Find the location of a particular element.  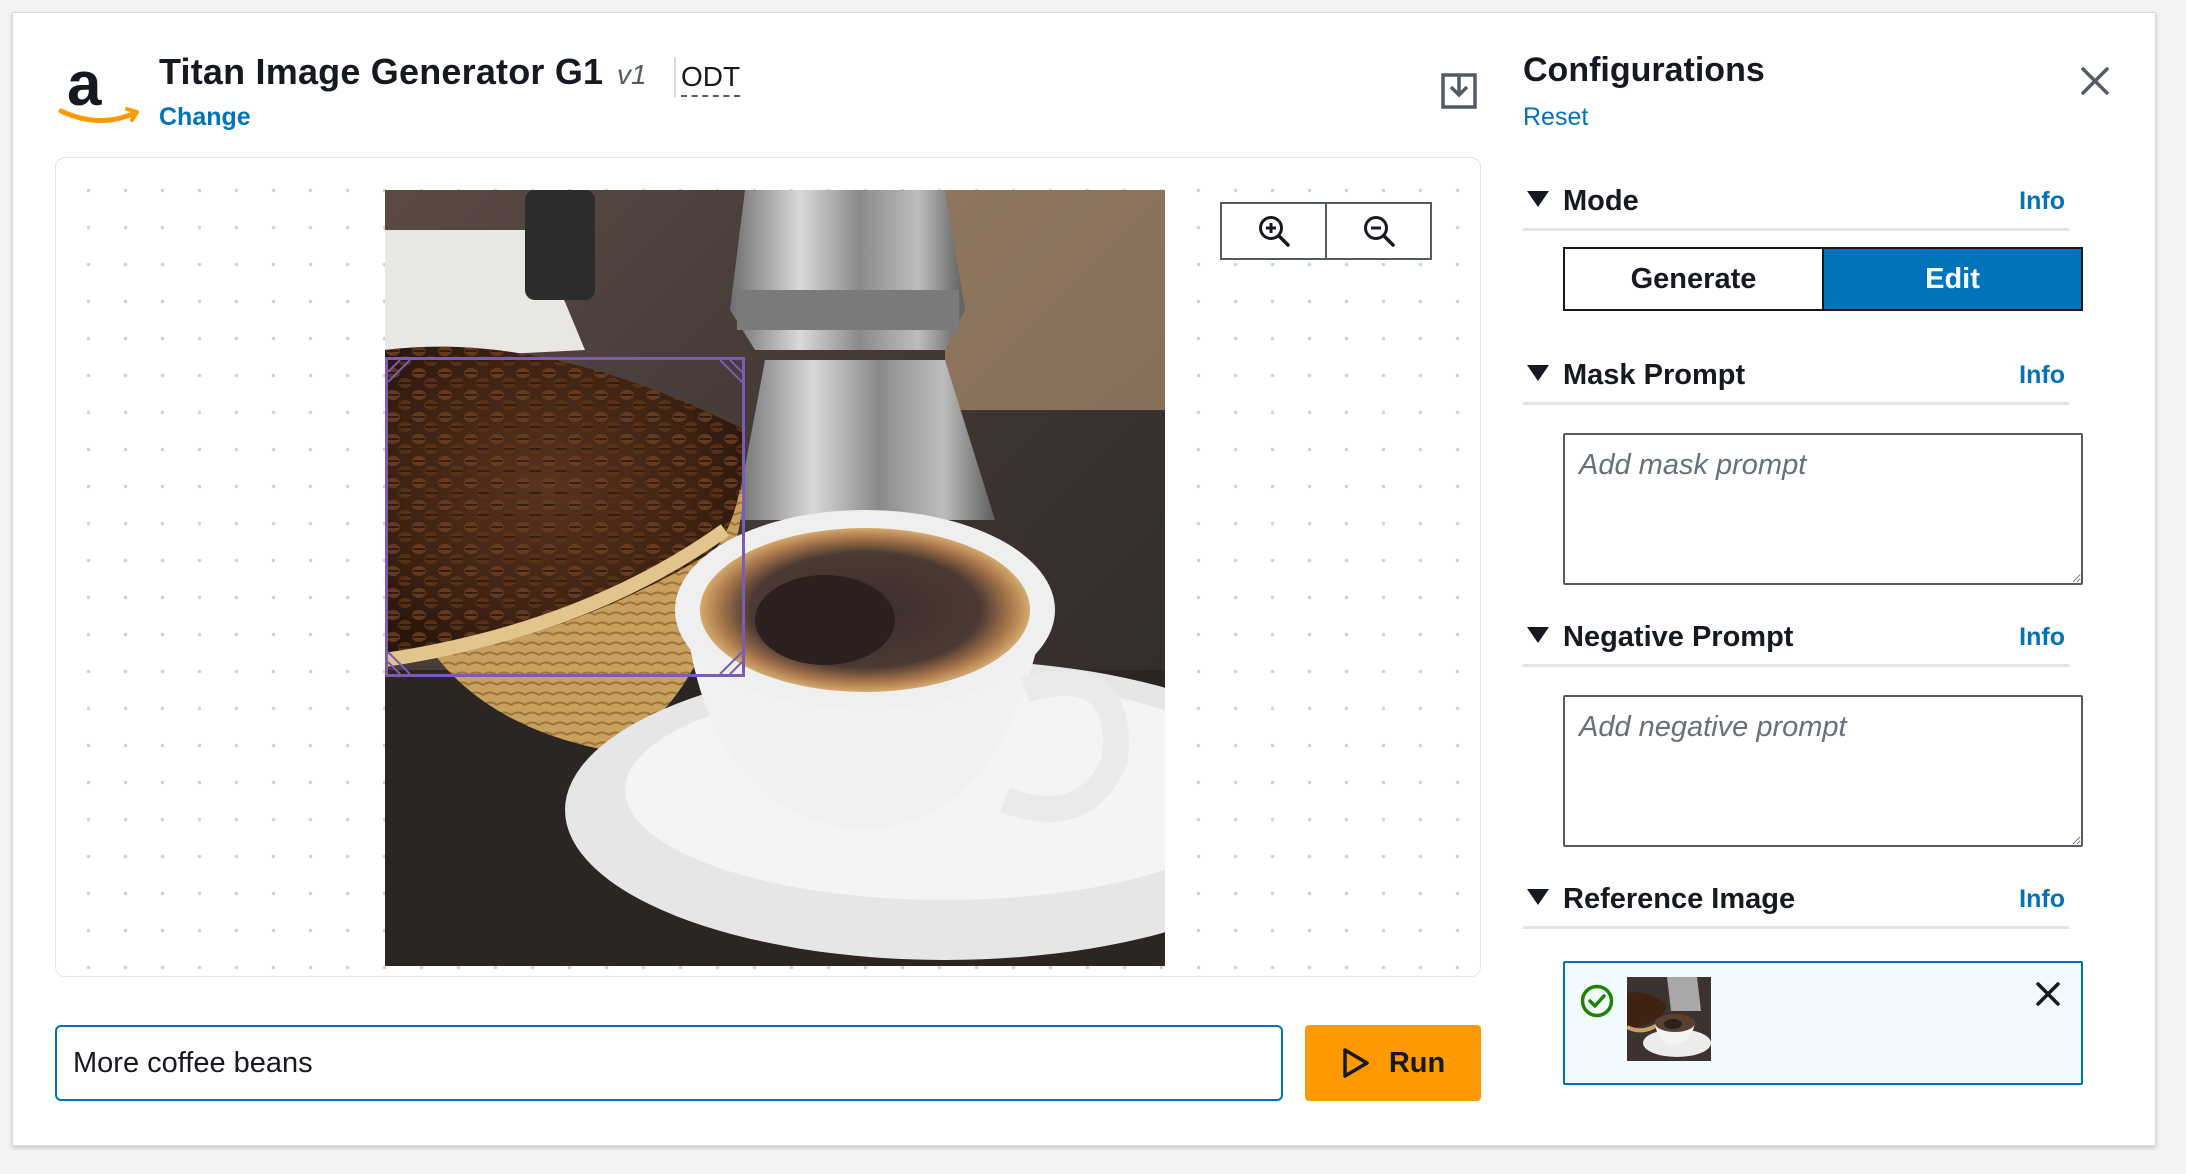

mode-segmented-control: Generate Edit is located at coordinates (1823, 279).